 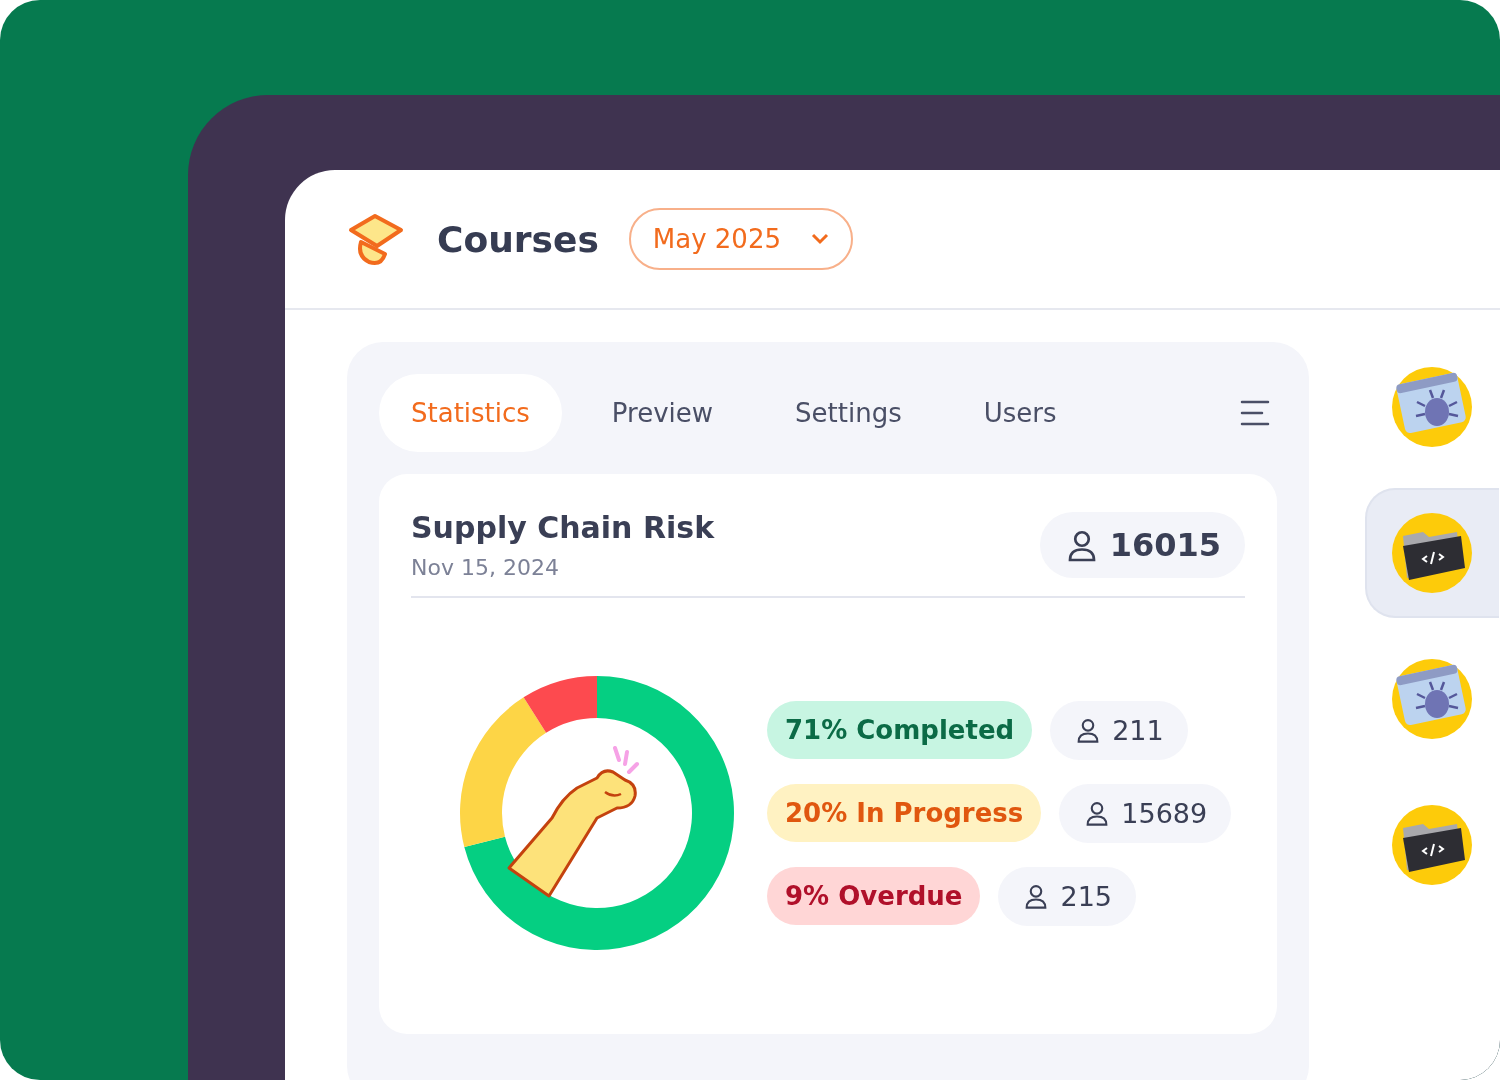 I want to click on page-title: Courses, so click(x=518, y=239).